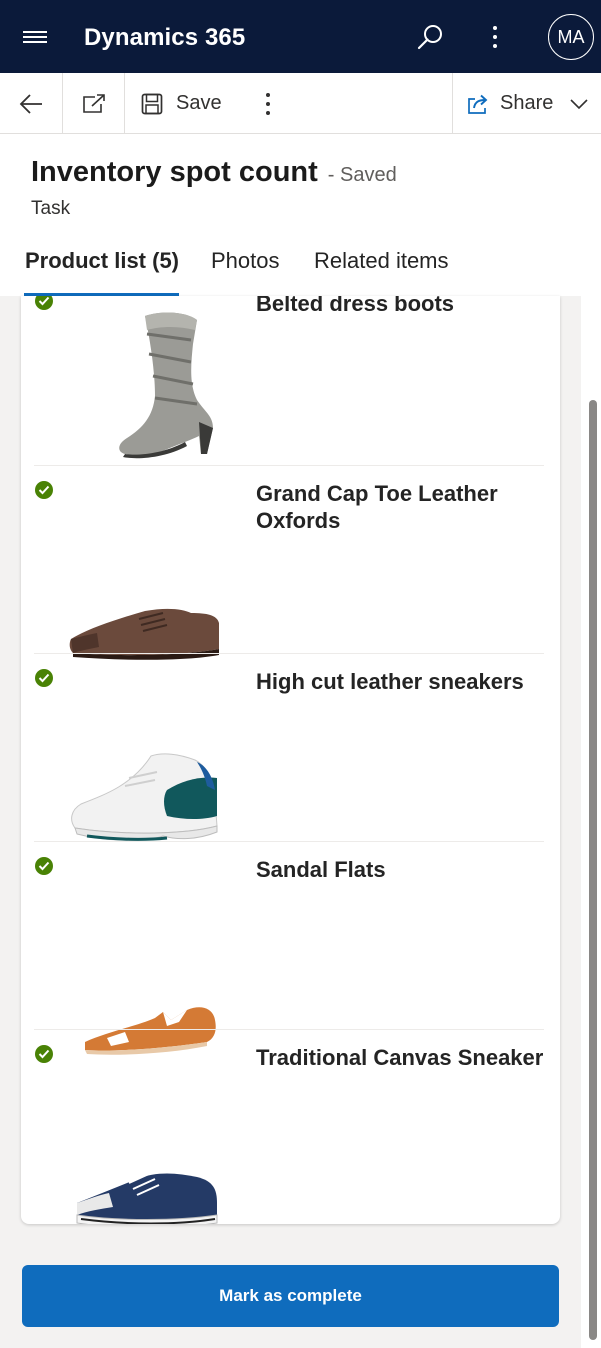 This screenshot has height=1348, width=601. I want to click on command-overflow-button, so click(268, 103).